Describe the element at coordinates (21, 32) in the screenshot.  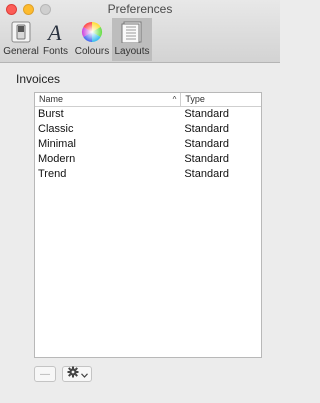
I see `general-switch-icon` at that location.